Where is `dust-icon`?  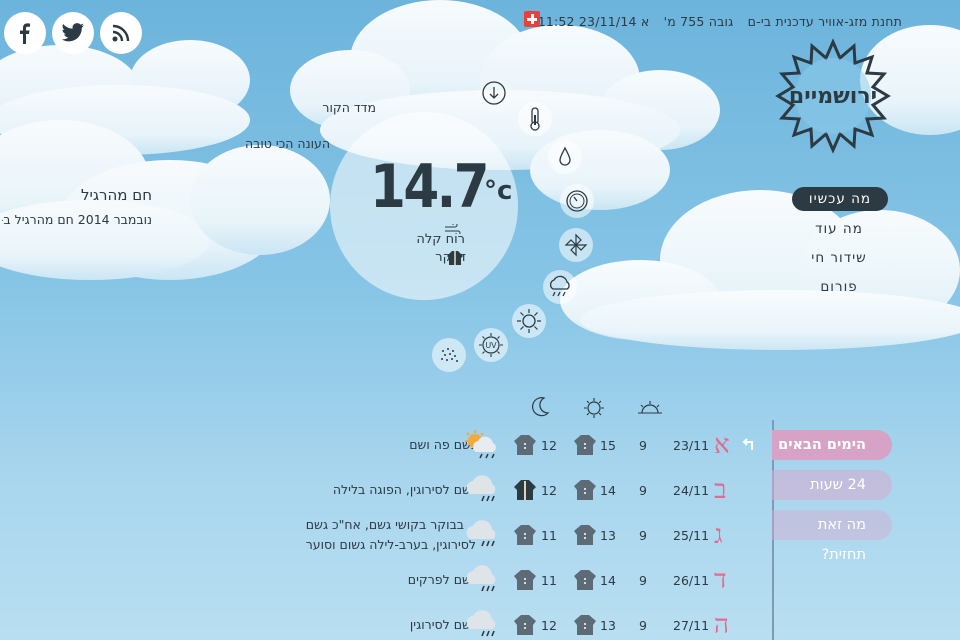 dust-icon is located at coordinates (449, 355).